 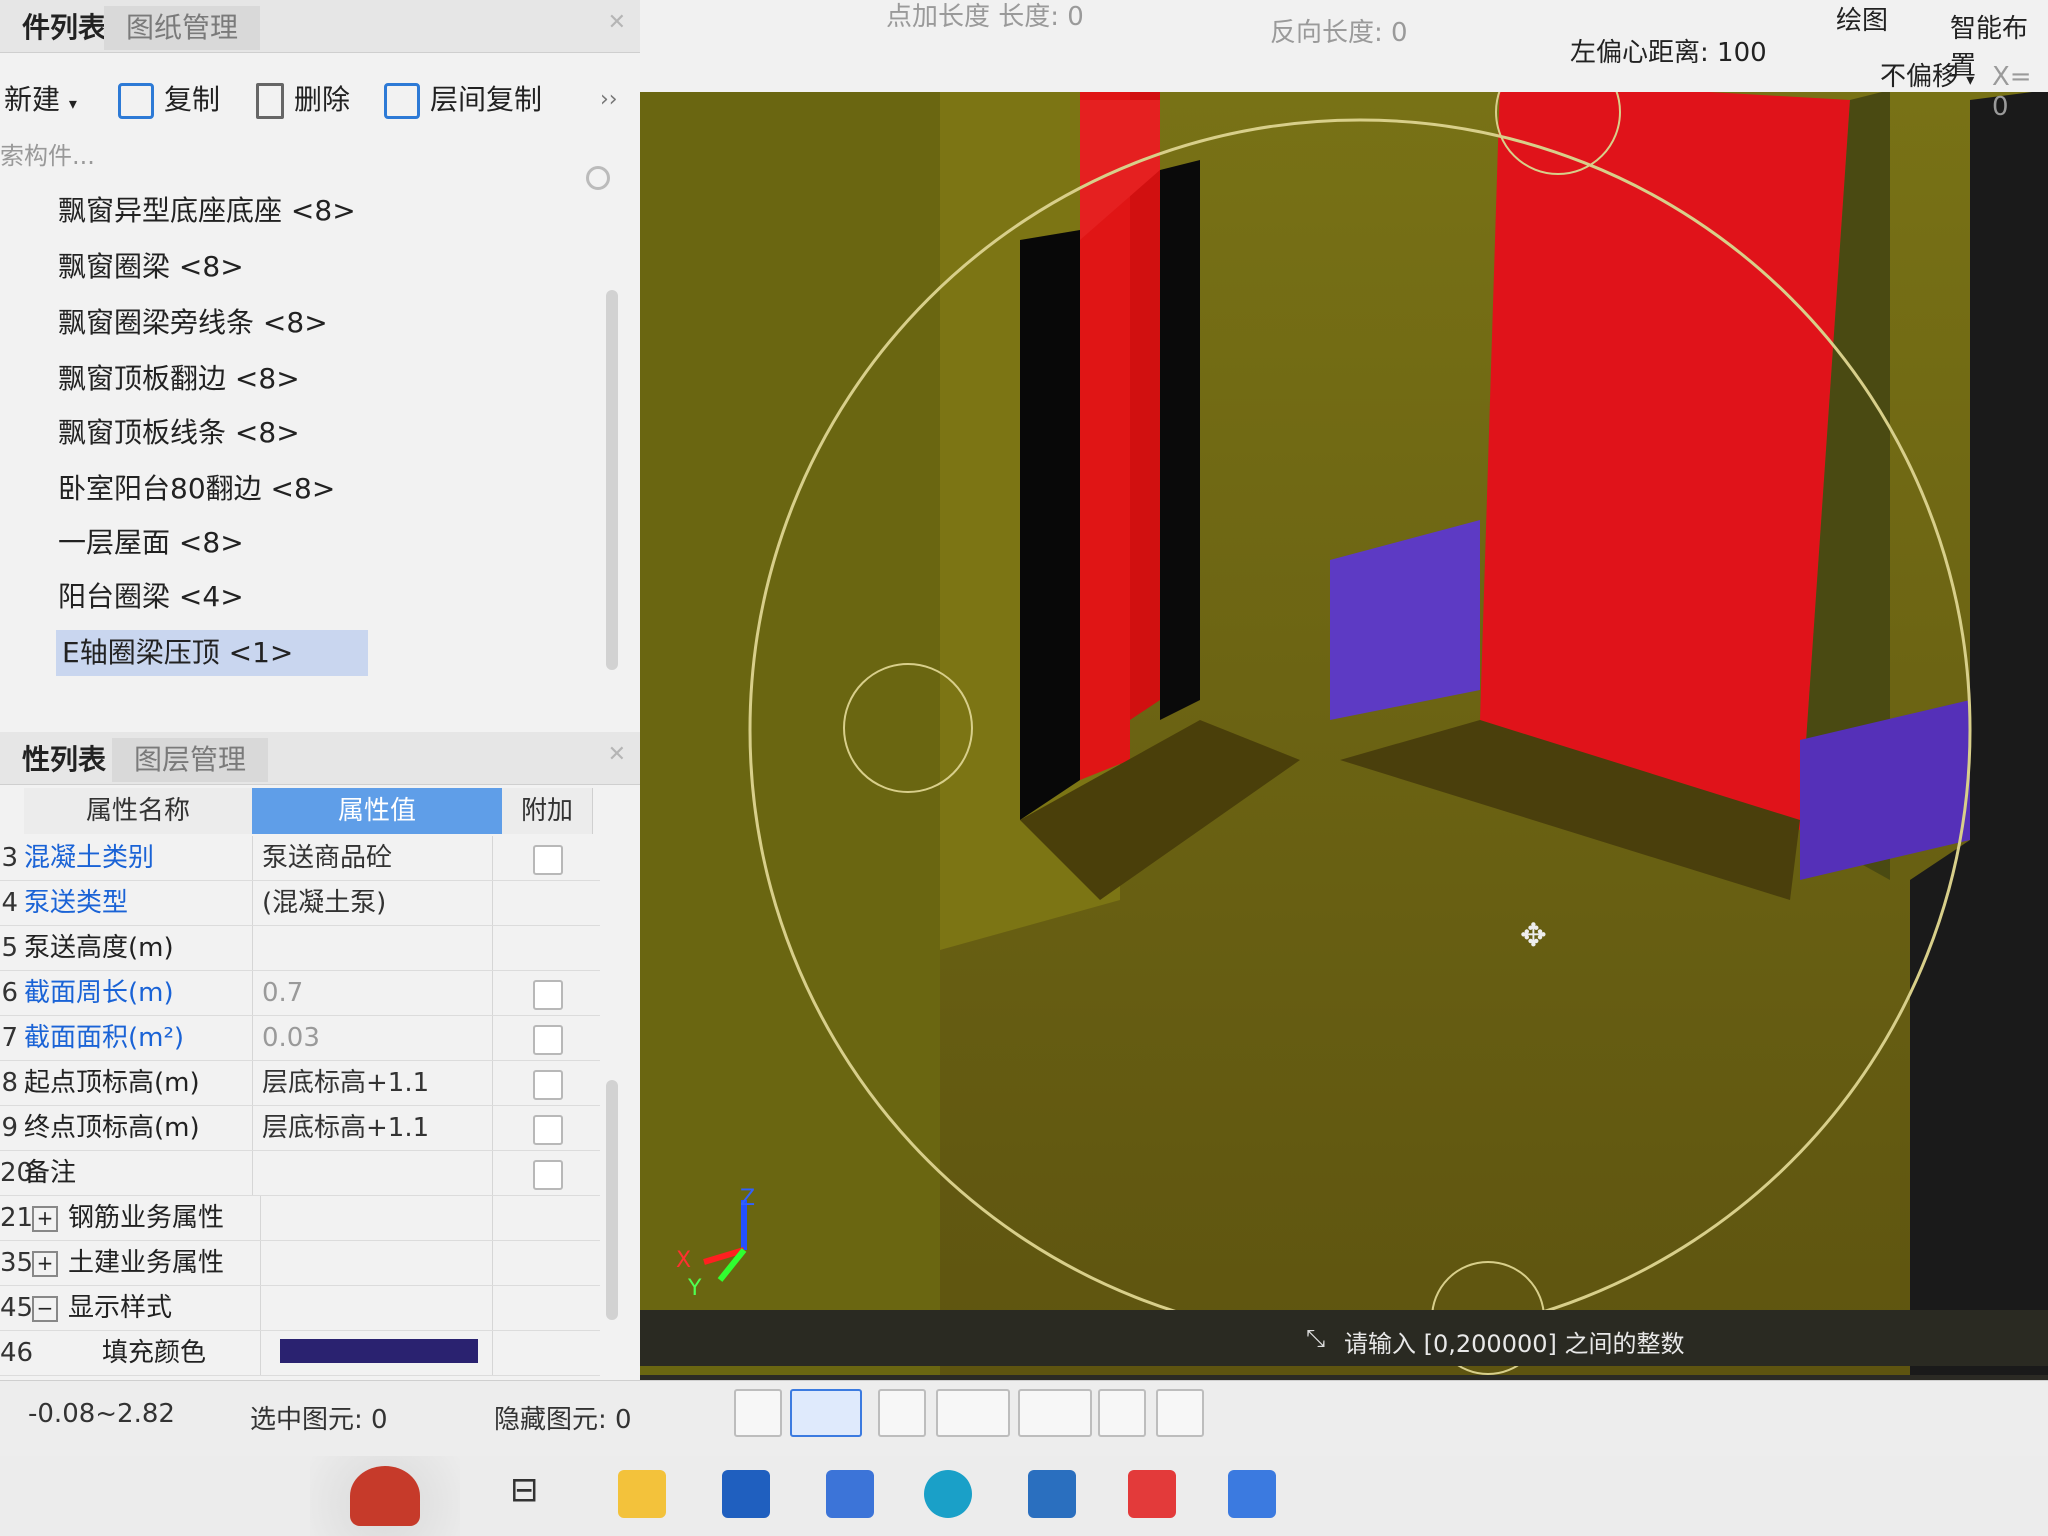 I want to click on offset-snap-icon, so click(x=1055, y=1413).